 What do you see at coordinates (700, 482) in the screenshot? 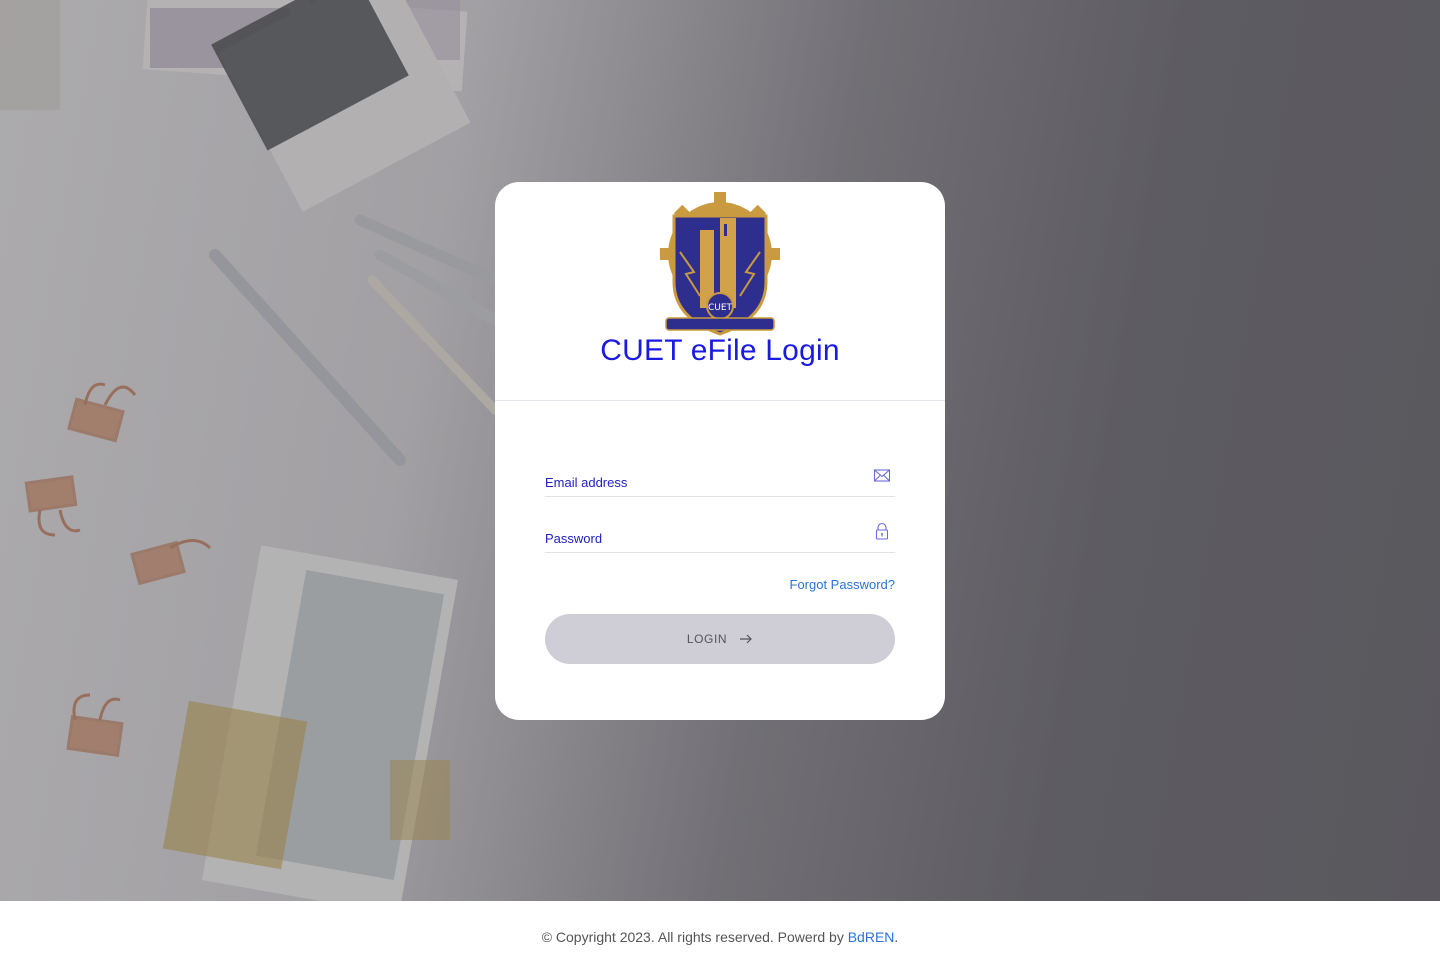
I see `email-input` at bounding box center [700, 482].